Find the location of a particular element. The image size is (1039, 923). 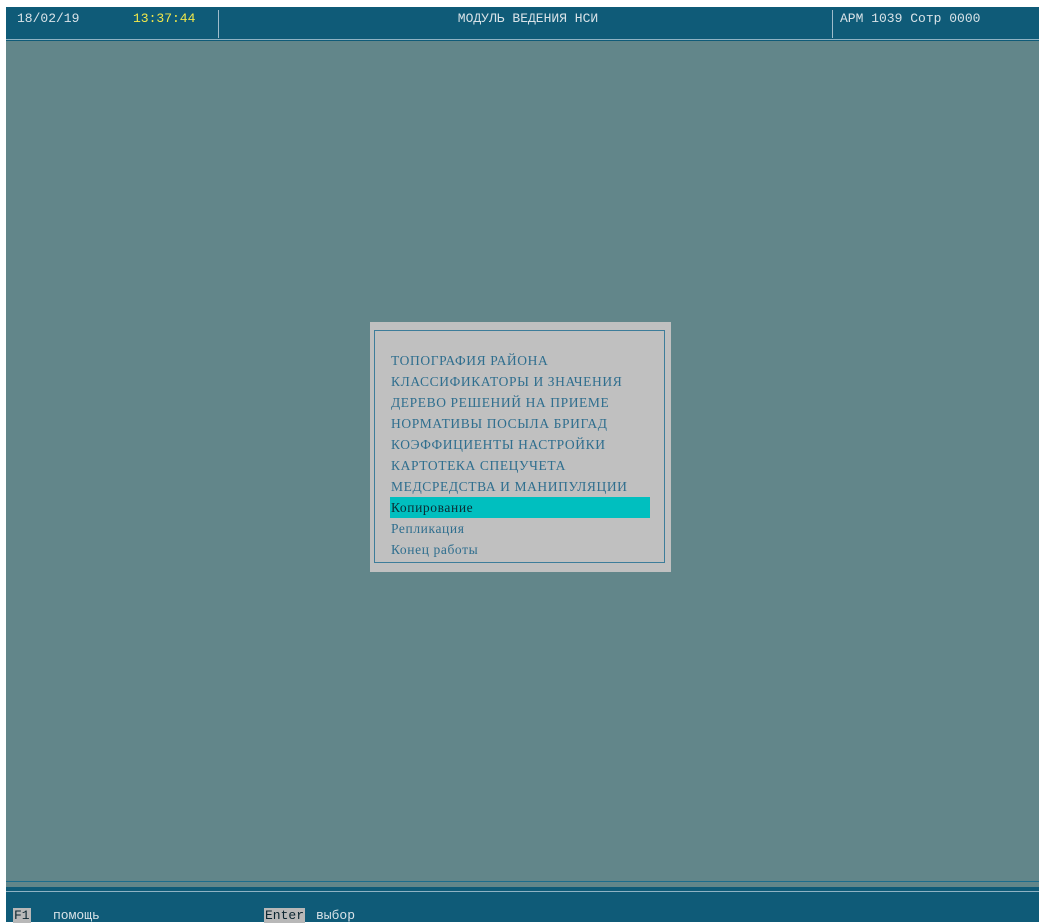

menu-item-replication: Репликация is located at coordinates (520, 528).